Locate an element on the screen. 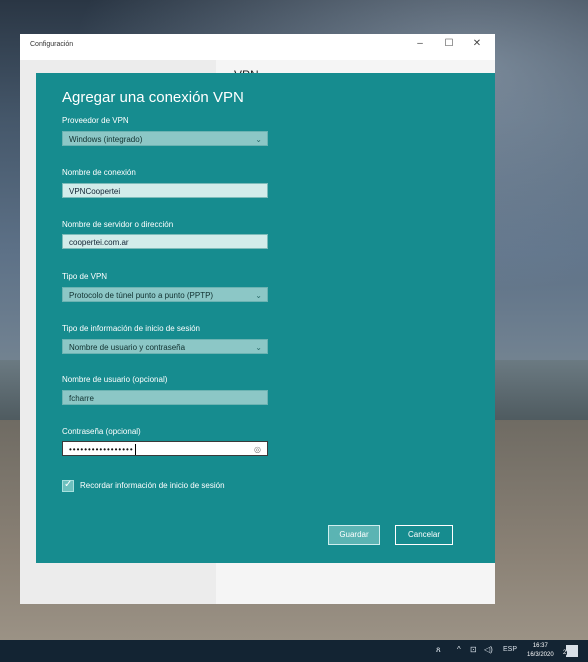  remember-label: Recordar información de inicio de sesión is located at coordinates (152, 485).